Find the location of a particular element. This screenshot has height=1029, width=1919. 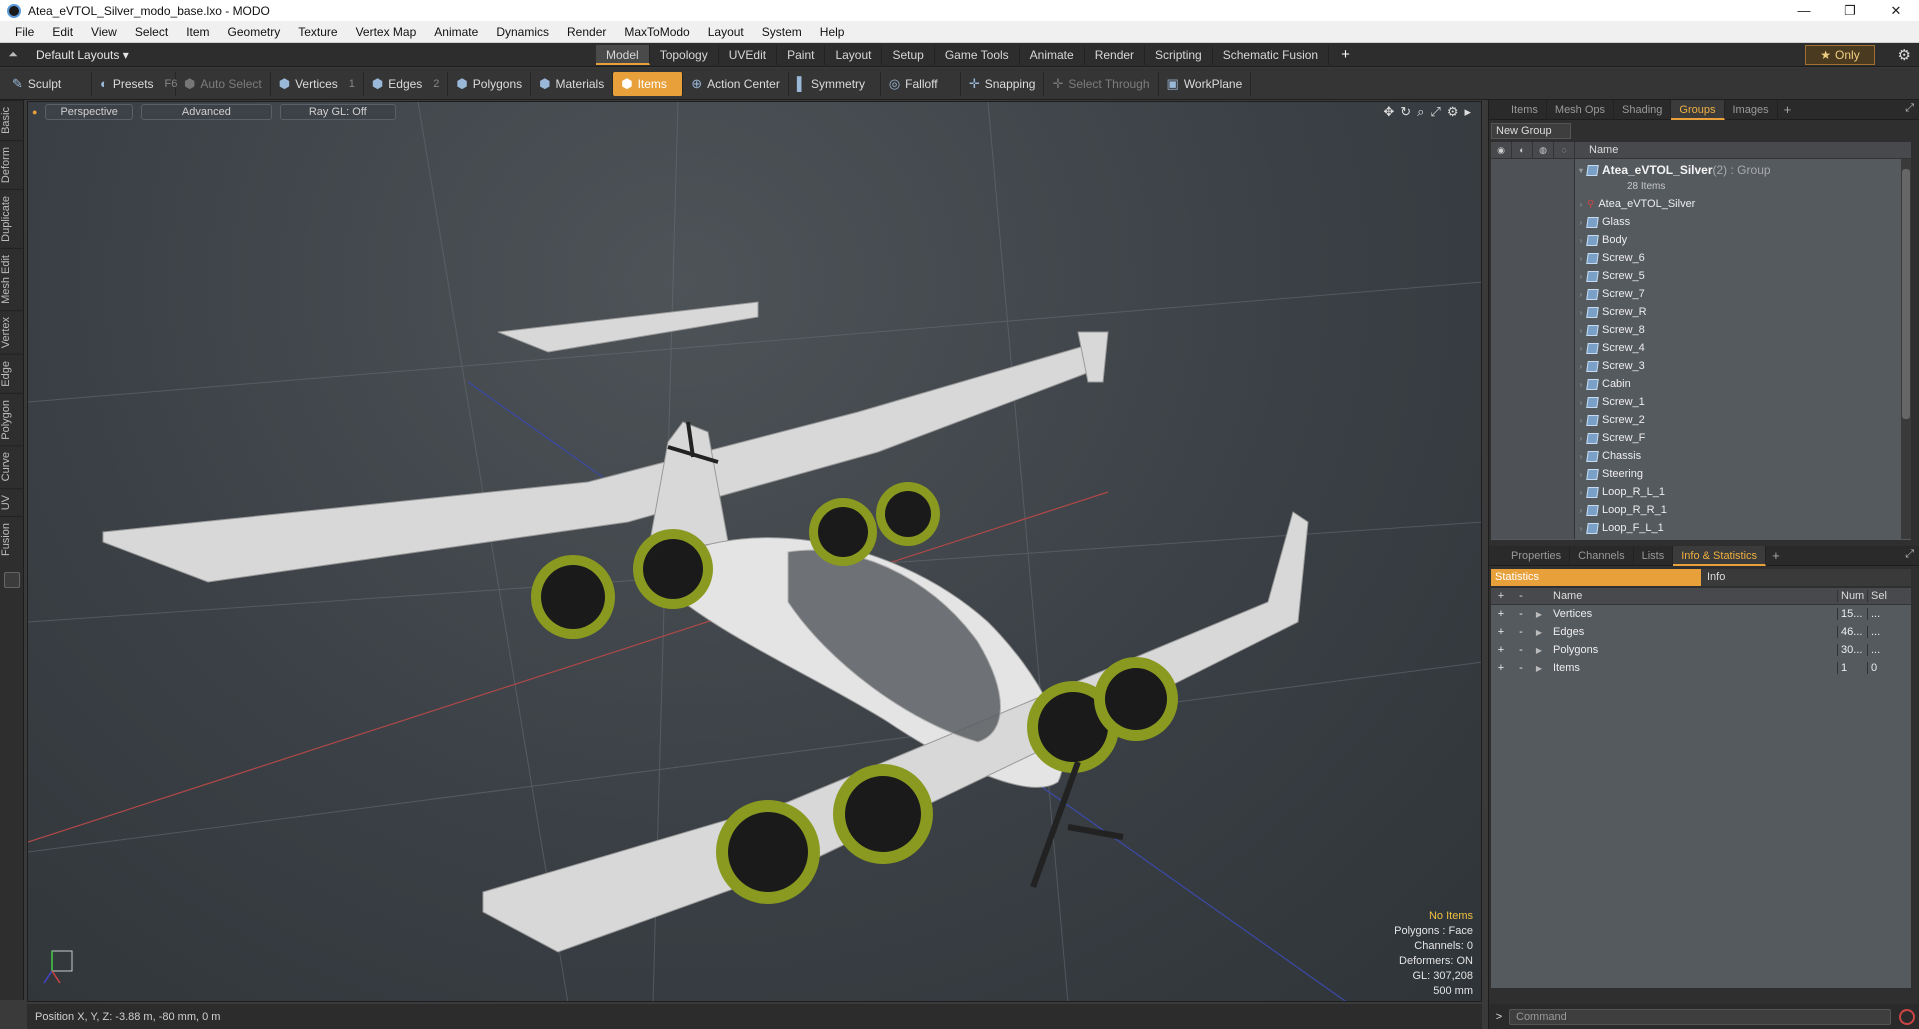

list-item: › Screw_R is located at coordinates (1735, 312).